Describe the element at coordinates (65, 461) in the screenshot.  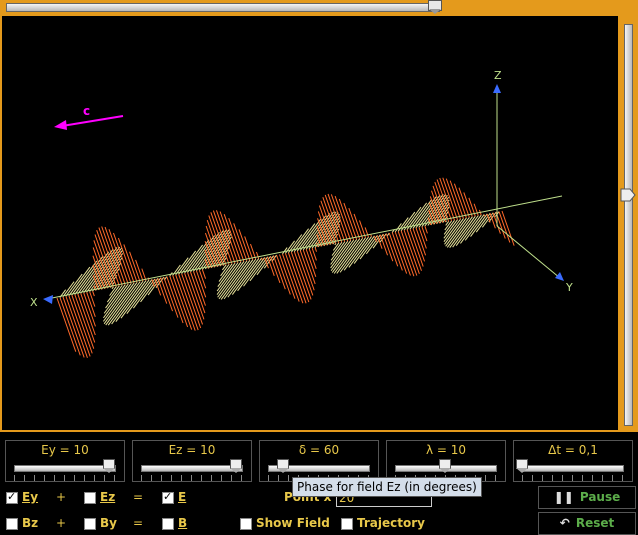
I see `ey-amplitude-control: Ey = 10` at that location.